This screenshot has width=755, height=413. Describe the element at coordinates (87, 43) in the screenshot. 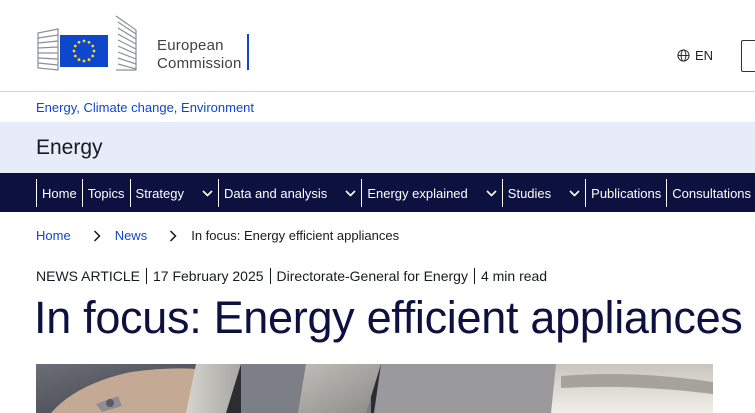

I see `ec-logo-icon` at that location.